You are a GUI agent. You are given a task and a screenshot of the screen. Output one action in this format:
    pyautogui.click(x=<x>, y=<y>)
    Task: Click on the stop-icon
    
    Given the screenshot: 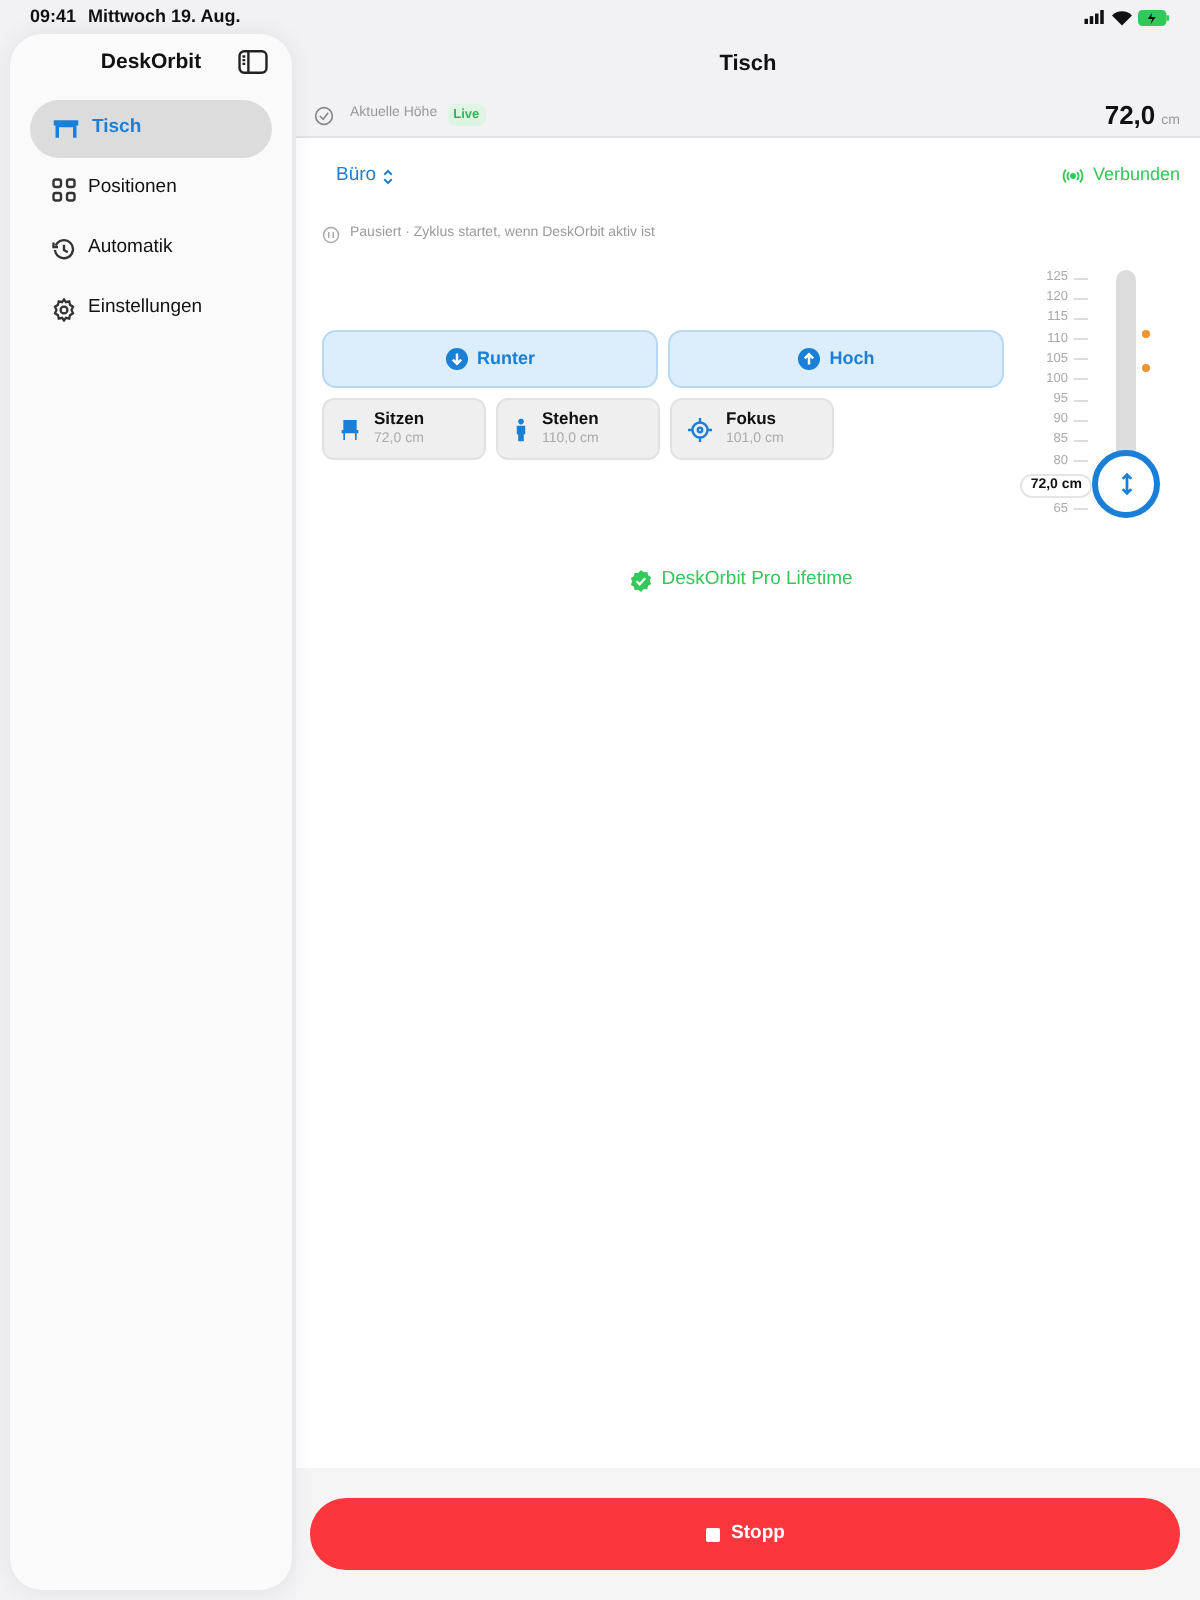 What is the action you would take?
    pyautogui.click(x=712, y=1534)
    